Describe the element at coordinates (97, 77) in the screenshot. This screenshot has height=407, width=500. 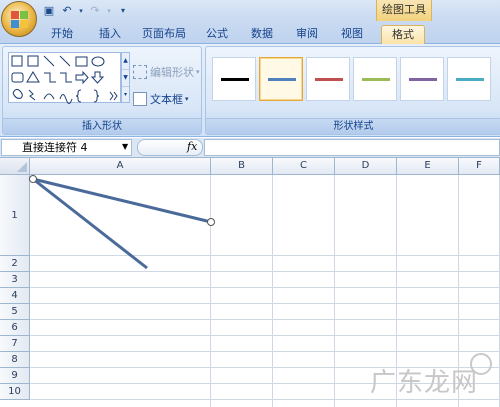
I see `down-arrow-shape-icon` at that location.